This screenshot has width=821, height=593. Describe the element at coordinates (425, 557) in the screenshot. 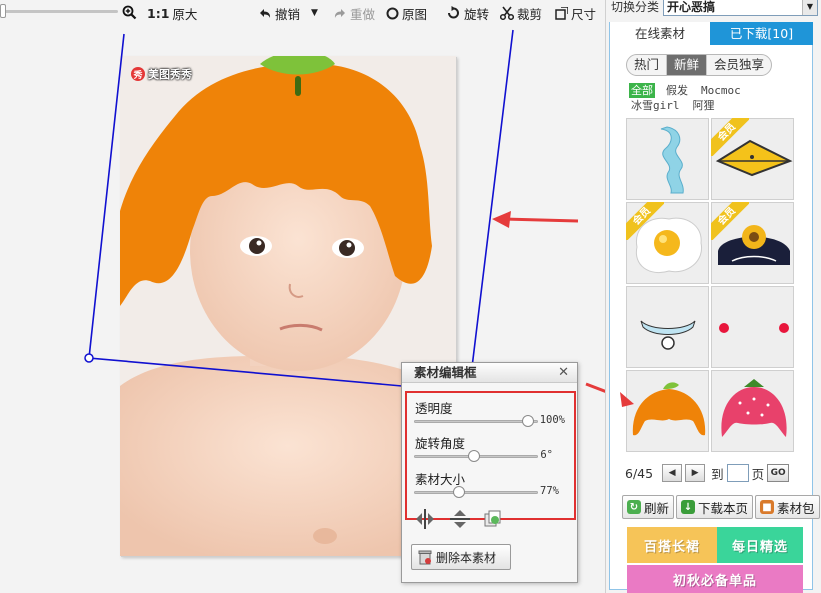

I see `trash-icon` at that location.